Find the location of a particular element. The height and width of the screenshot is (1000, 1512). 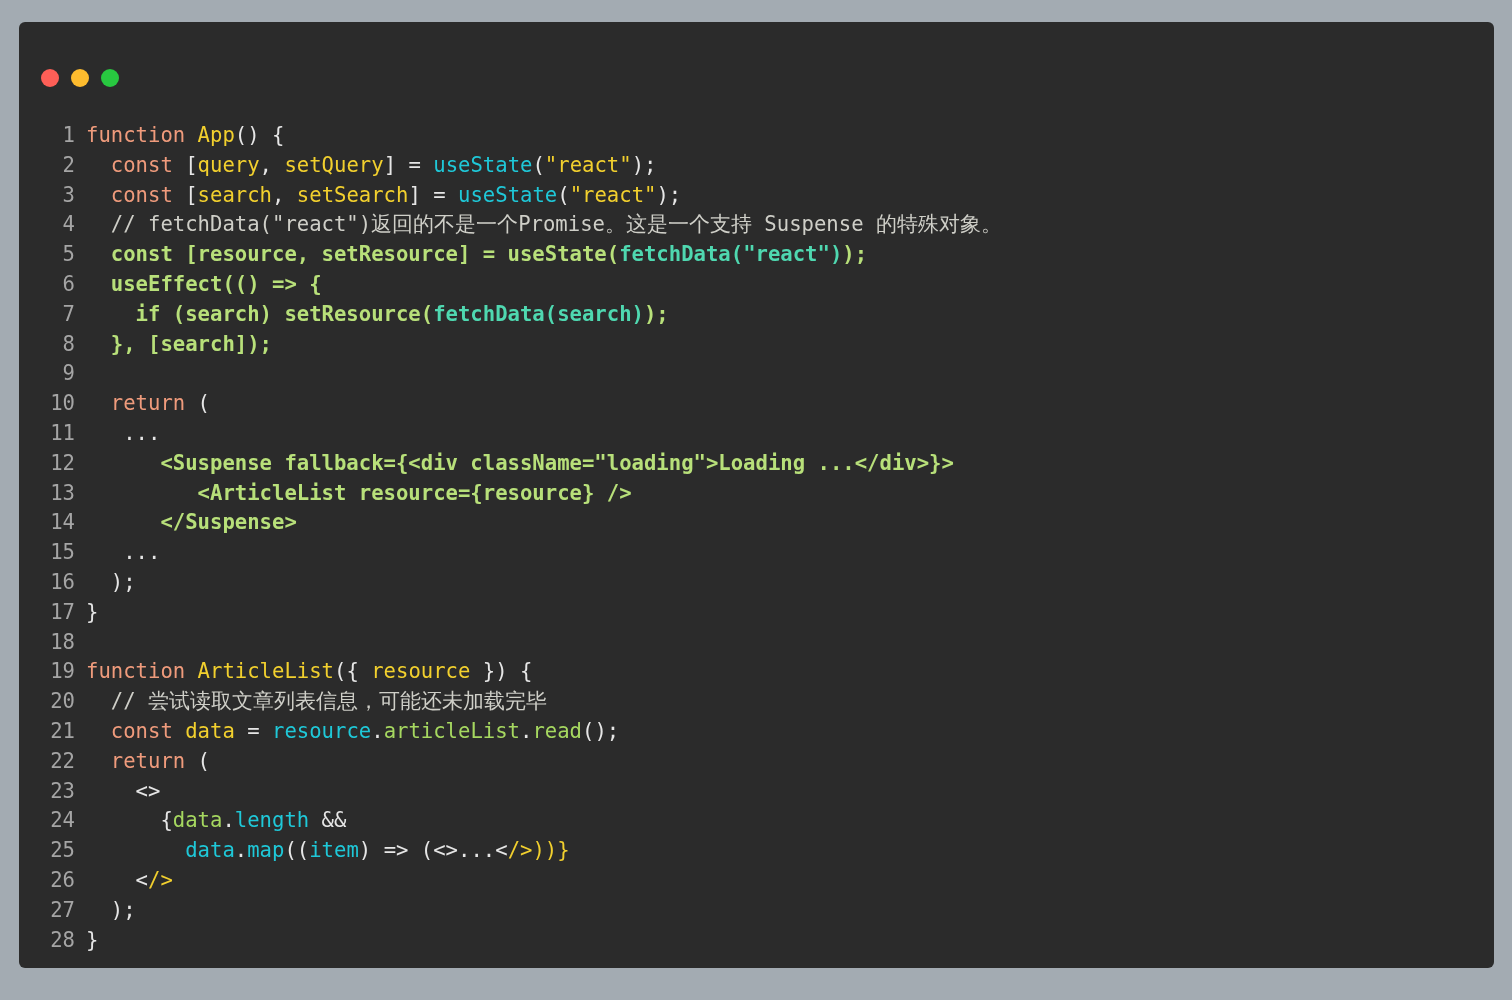

code-line: <> is located at coordinates (147, 791).